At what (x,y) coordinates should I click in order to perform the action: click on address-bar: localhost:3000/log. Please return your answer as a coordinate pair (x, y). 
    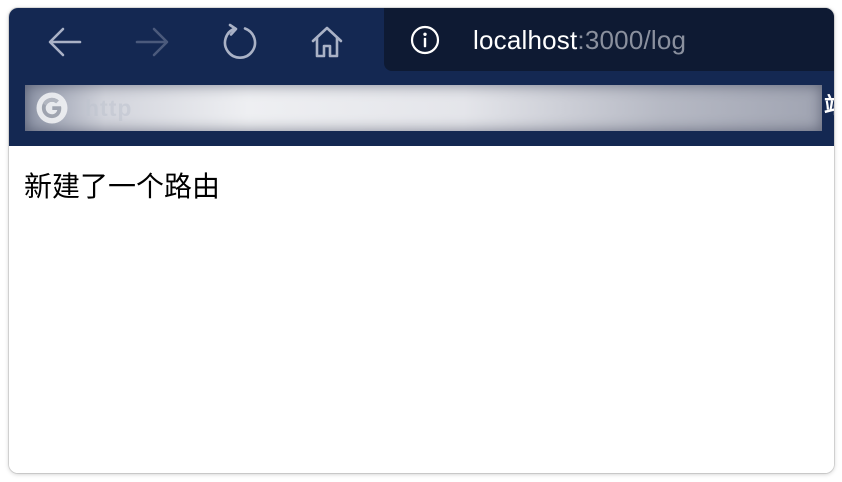
    Looking at the image, I should click on (609, 39).